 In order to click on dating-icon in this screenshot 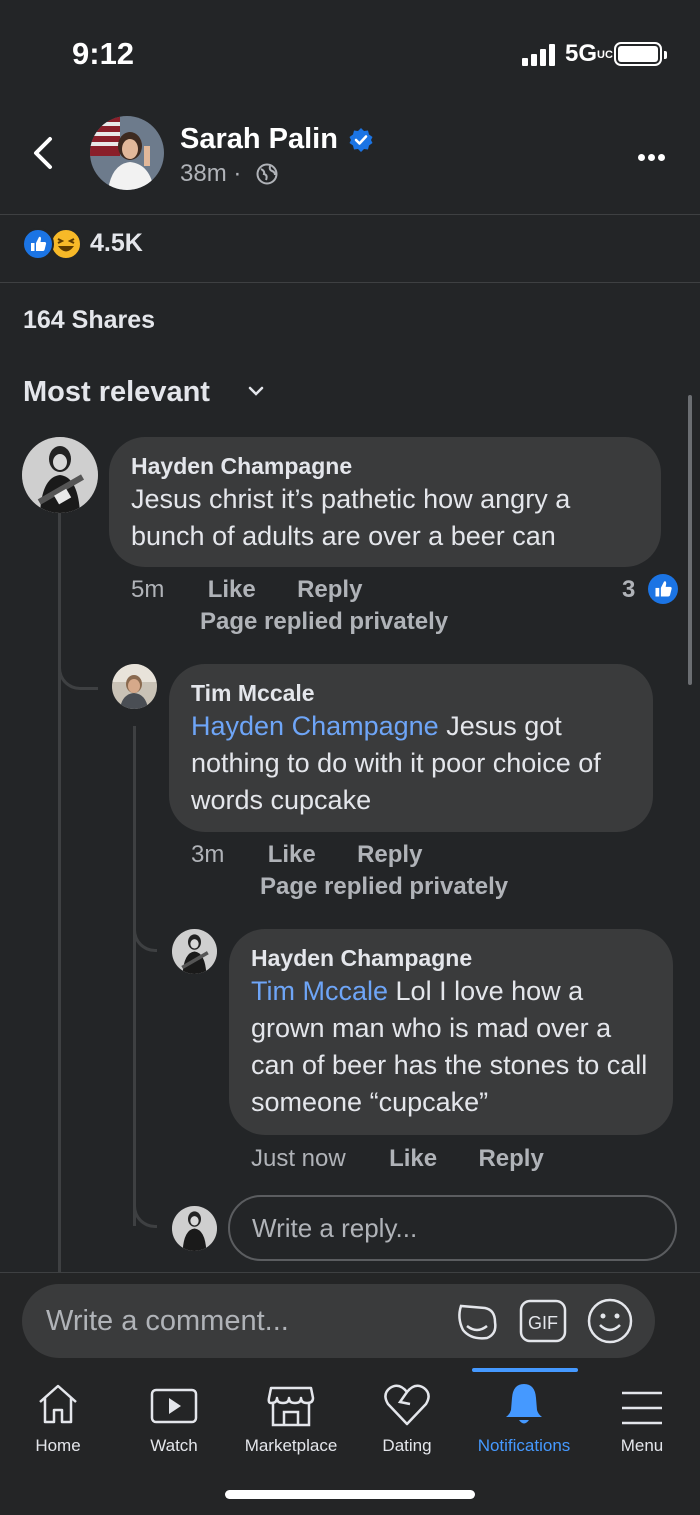, I will do `click(407, 1405)`.